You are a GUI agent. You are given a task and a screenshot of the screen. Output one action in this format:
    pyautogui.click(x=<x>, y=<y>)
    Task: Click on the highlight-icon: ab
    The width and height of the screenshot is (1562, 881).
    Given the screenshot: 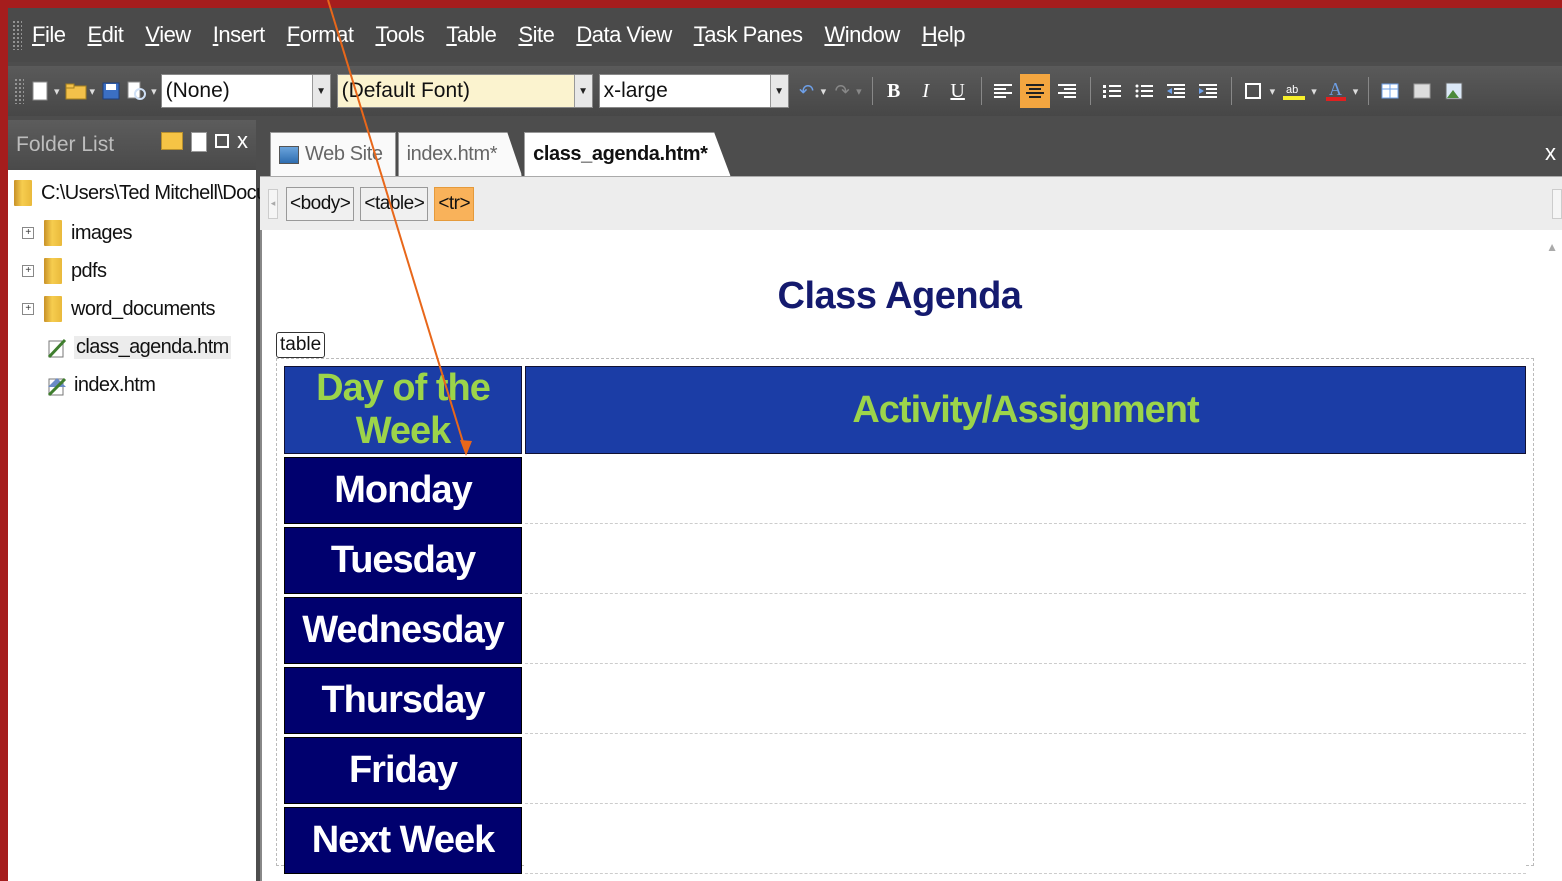 What is the action you would take?
    pyautogui.click(x=1294, y=91)
    